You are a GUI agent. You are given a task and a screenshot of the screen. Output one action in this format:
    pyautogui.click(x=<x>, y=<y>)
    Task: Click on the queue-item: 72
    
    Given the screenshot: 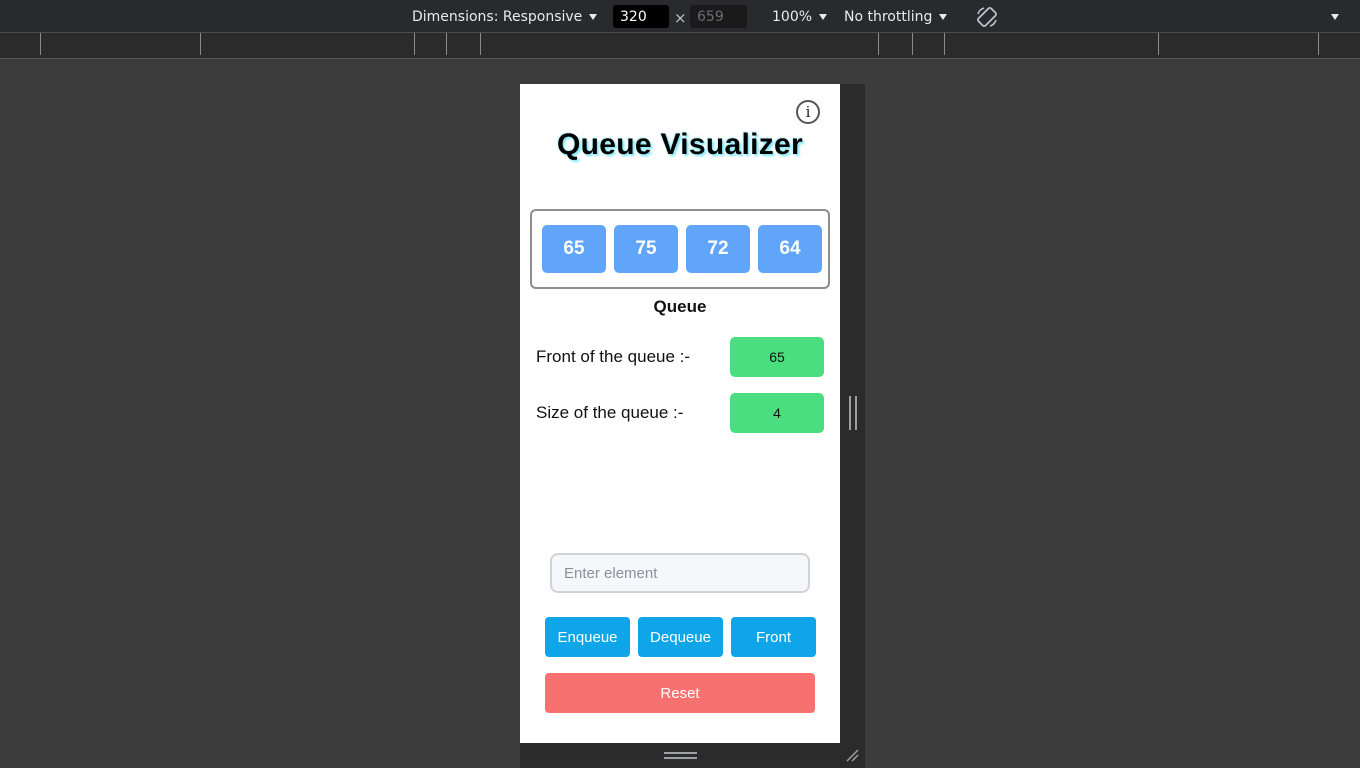 What is the action you would take?
    pyautogui.click(x=718, y=249)
    